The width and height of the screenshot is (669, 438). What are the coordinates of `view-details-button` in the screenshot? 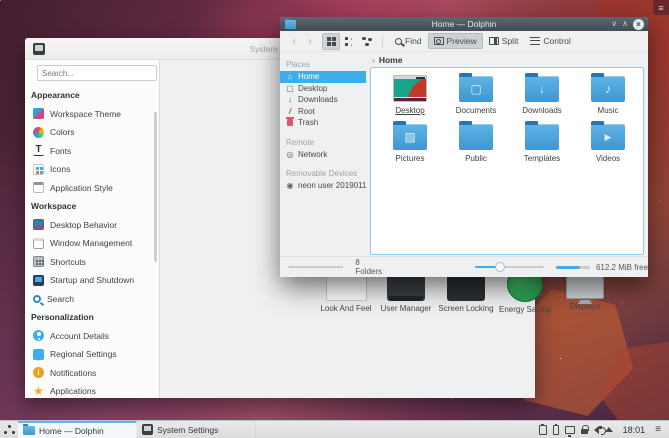 It's located at (349, 41).